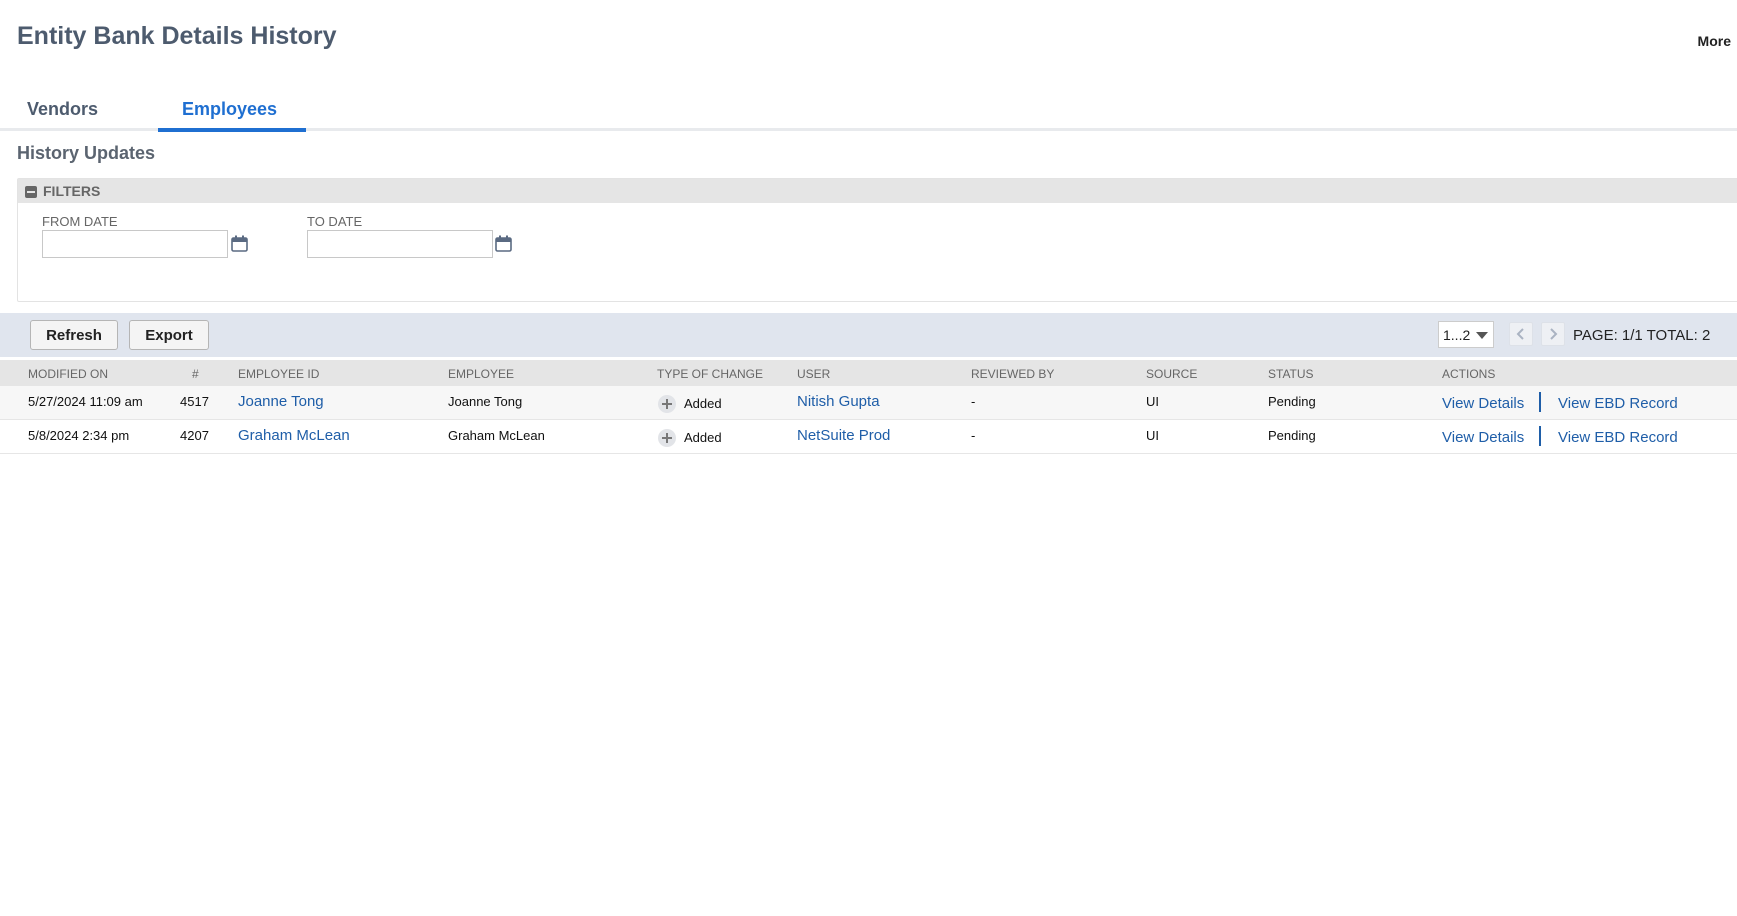  I want to click on caret-down-icon, so click(1482, 335).